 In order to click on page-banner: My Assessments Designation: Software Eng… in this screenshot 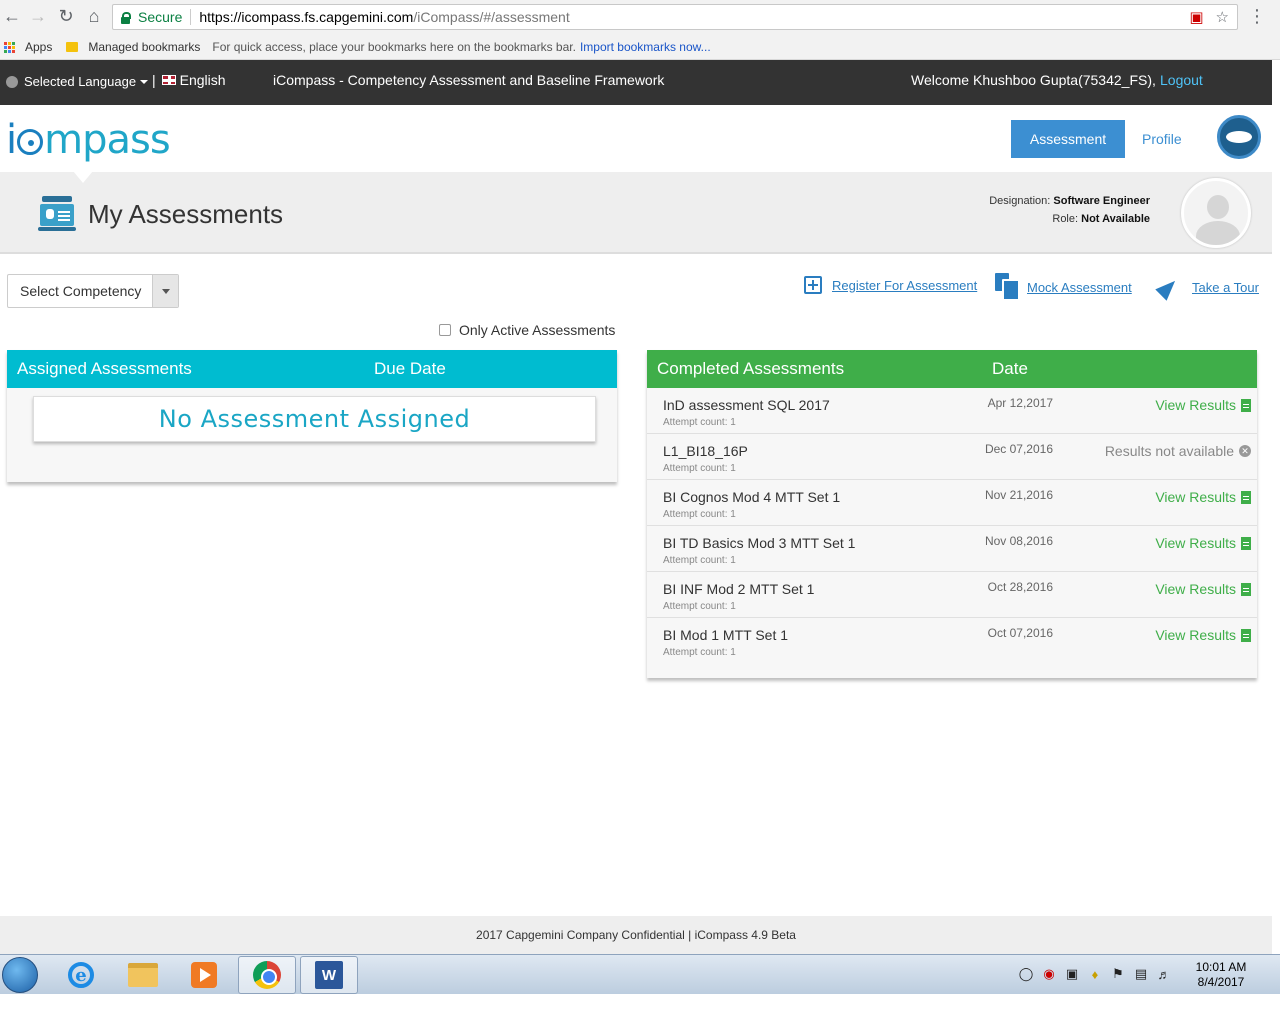, I will do `click(636, 212)`.